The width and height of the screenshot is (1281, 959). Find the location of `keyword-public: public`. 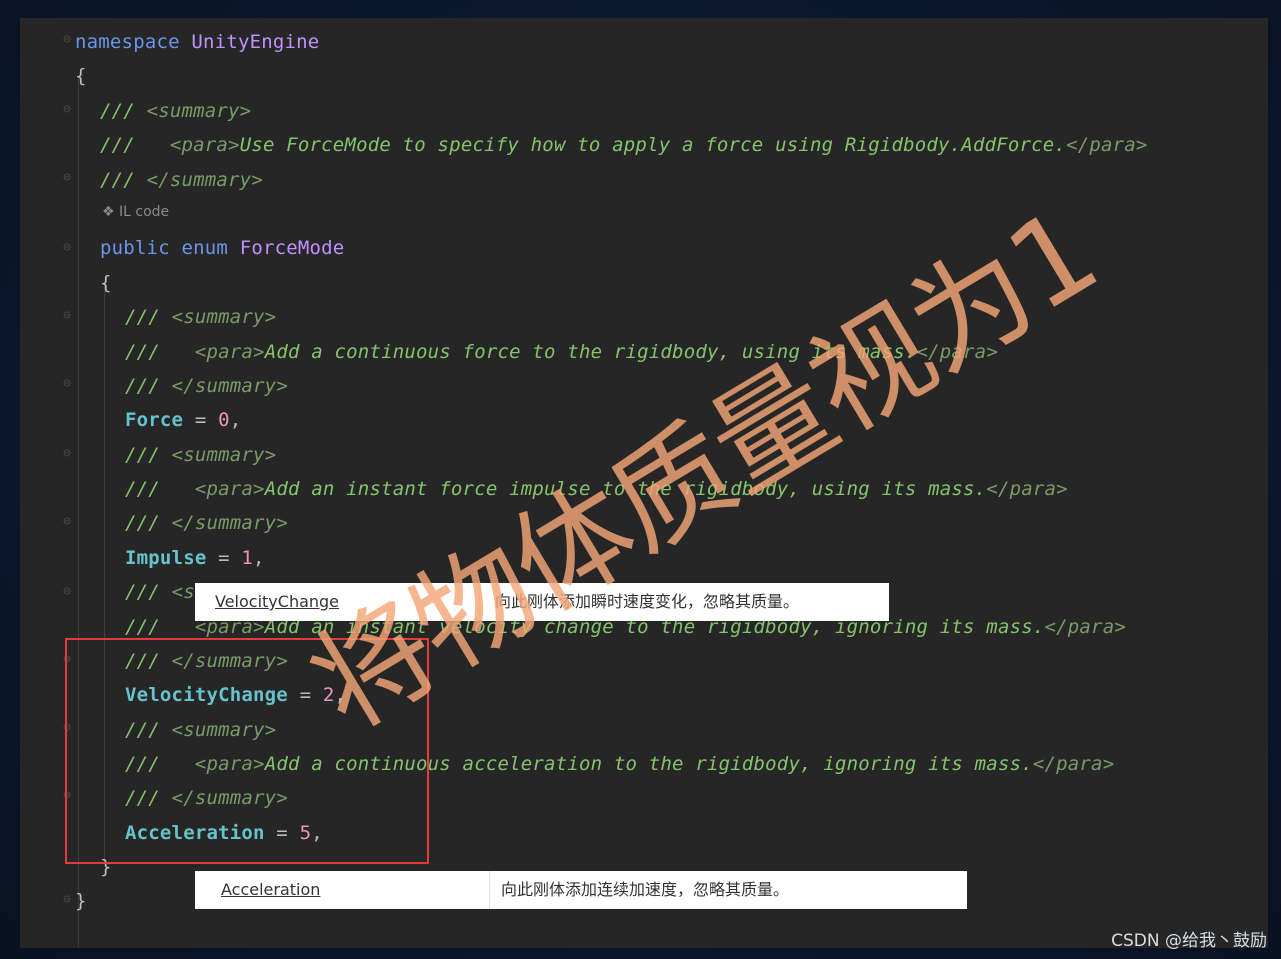

keyword-public: public is located at coordinates (135, 248).